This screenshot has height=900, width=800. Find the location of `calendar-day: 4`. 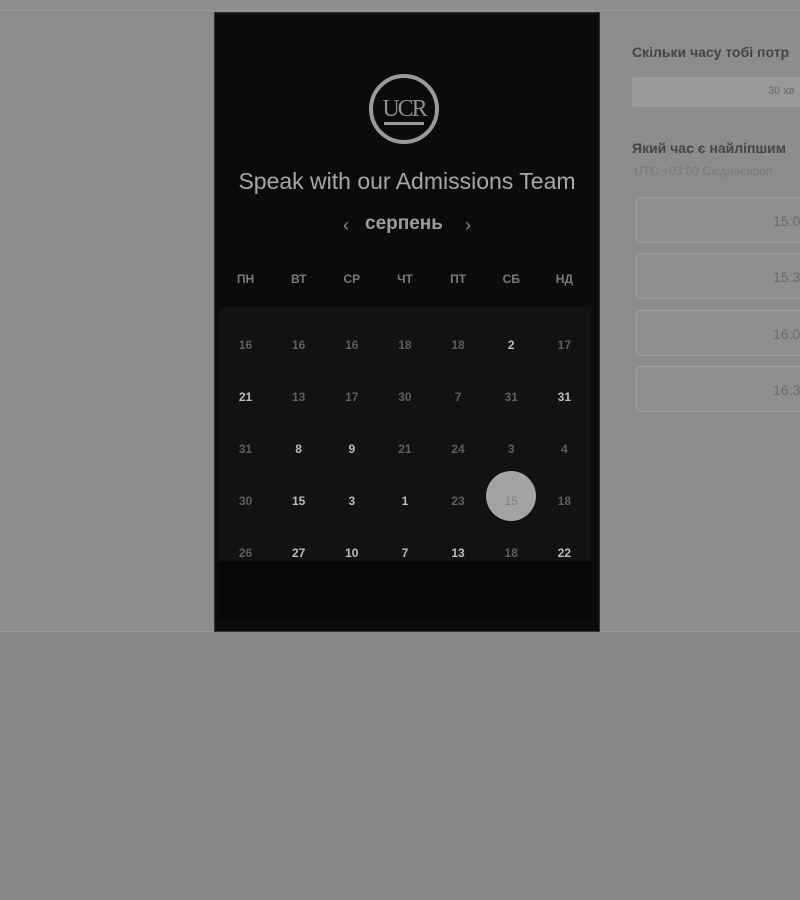

calendar-day: 4 is located at coordinates (564, 442).